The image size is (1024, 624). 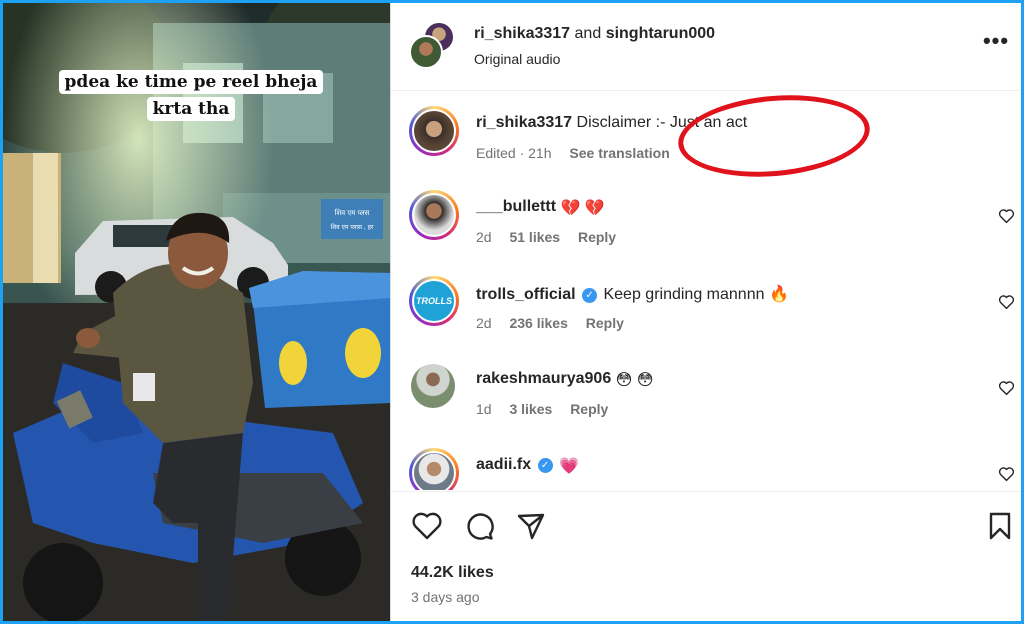 I want to click on comment-likes: 51 likes, so click(x=534, y=237).